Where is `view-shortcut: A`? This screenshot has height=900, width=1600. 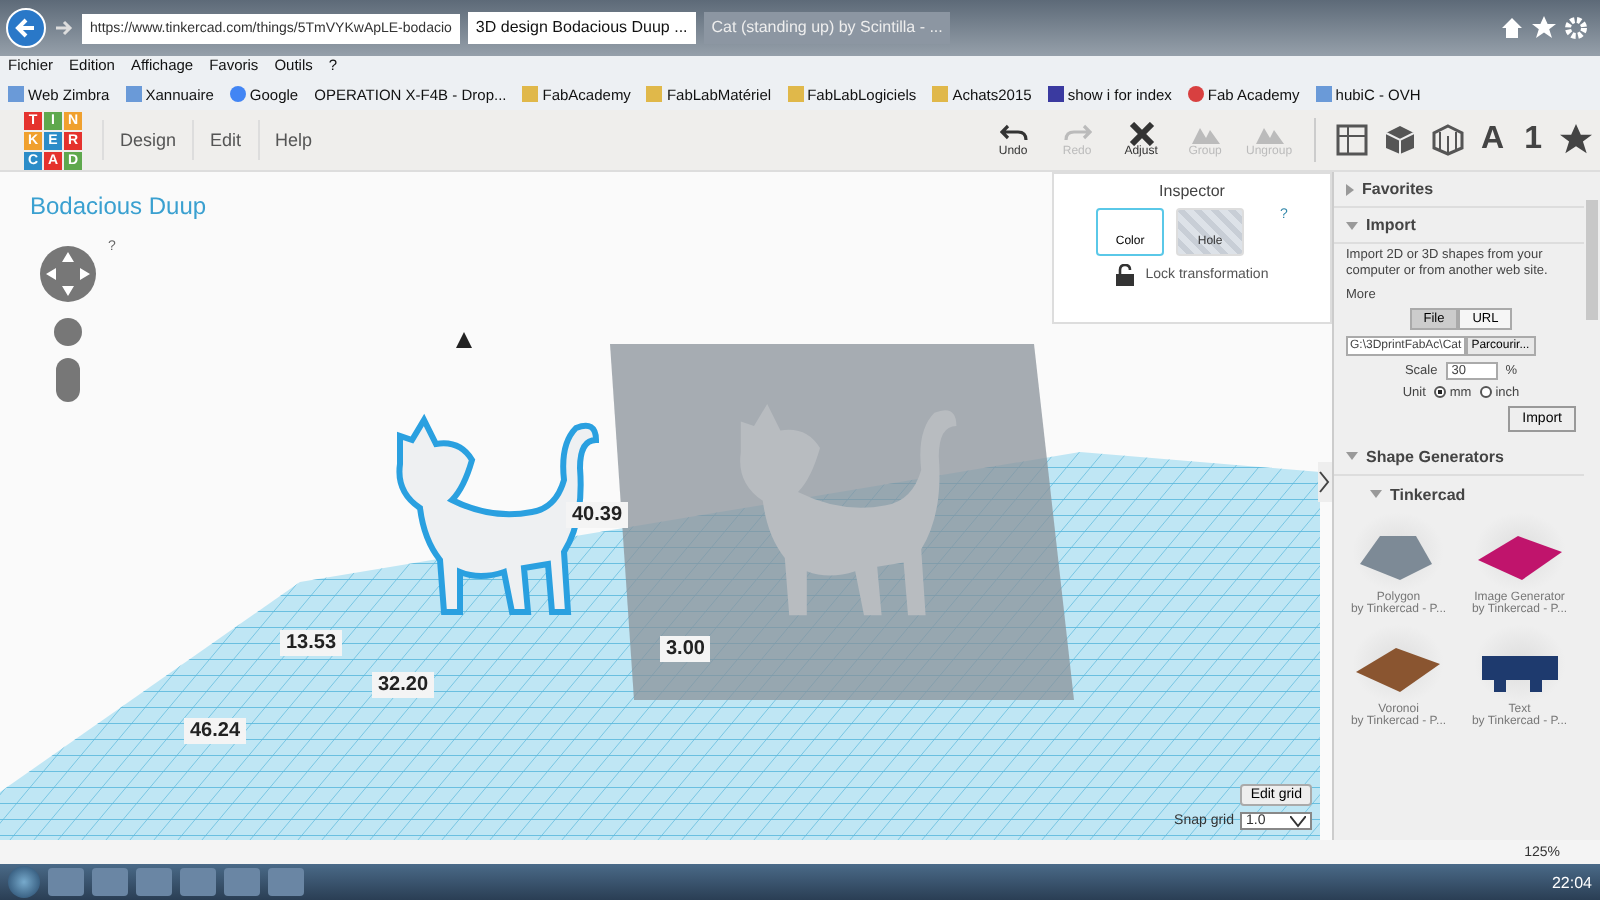 view-shortcut: A is located at coordinates (1493, 140).